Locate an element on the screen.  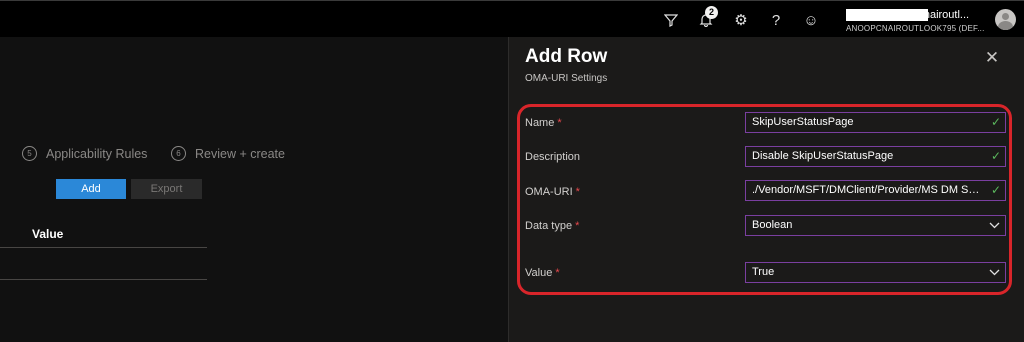
redaction-bar is located at coordinates (887, 15).